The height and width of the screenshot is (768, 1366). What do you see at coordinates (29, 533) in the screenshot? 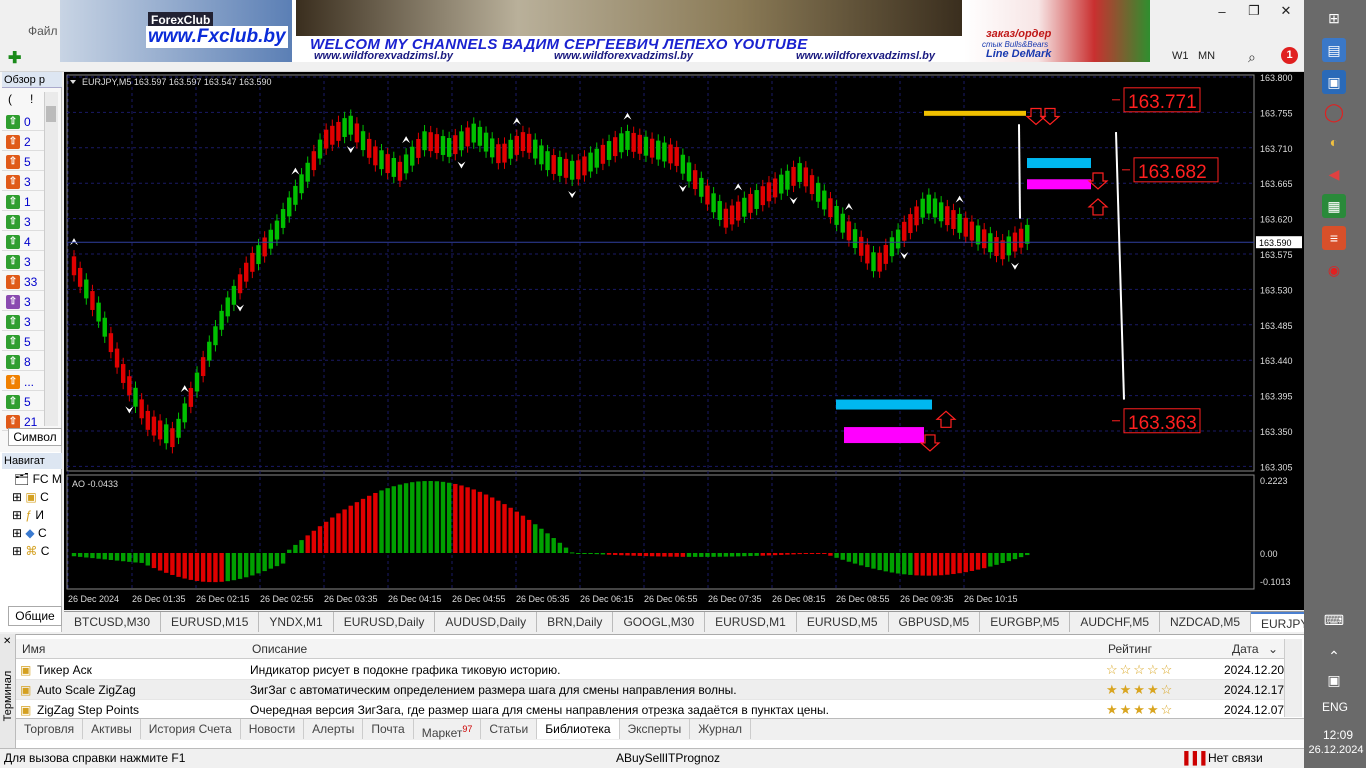
I see `navigator-item: ⊞ ◆ С` at bounding box center [29, 533].